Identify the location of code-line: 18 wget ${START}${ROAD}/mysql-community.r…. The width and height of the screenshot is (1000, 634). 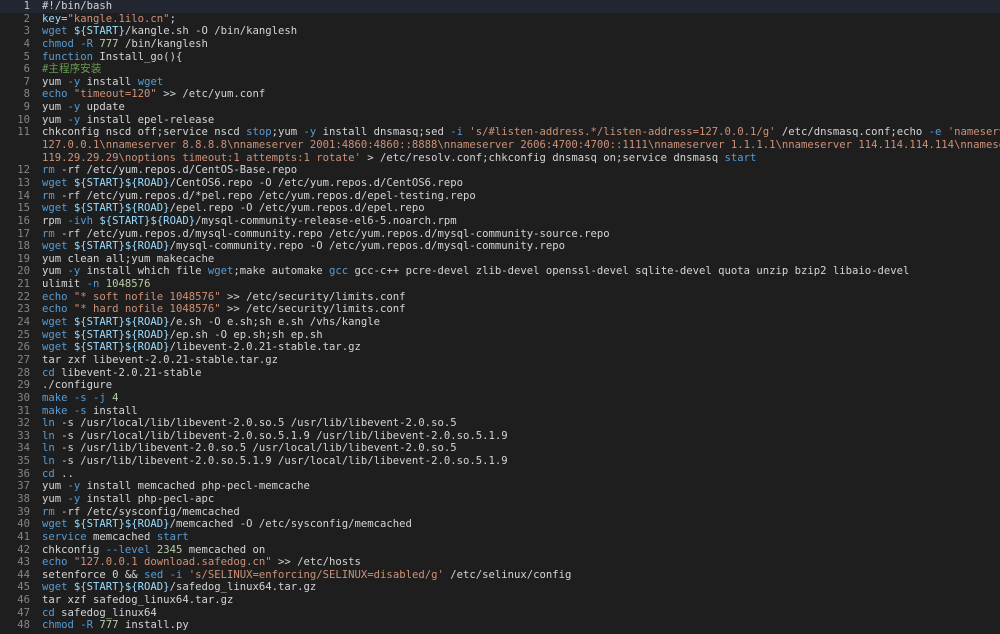
(500, 246).